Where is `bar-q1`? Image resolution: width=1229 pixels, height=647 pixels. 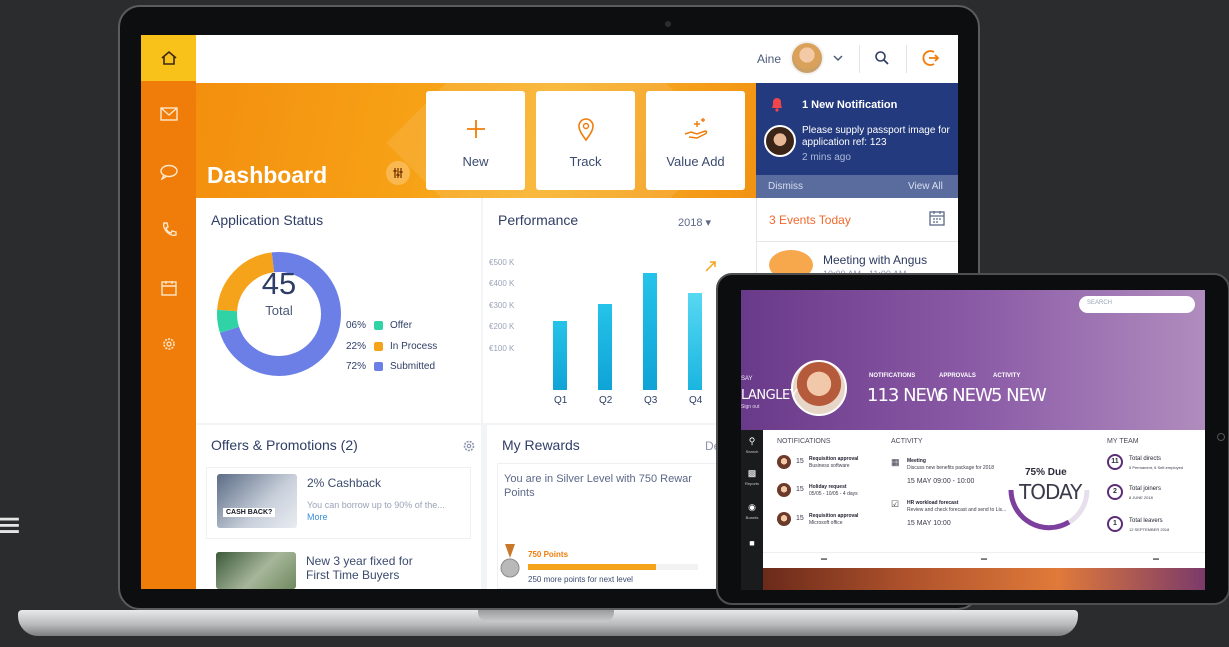 bar-q1 is located at coordinates (560, 355).